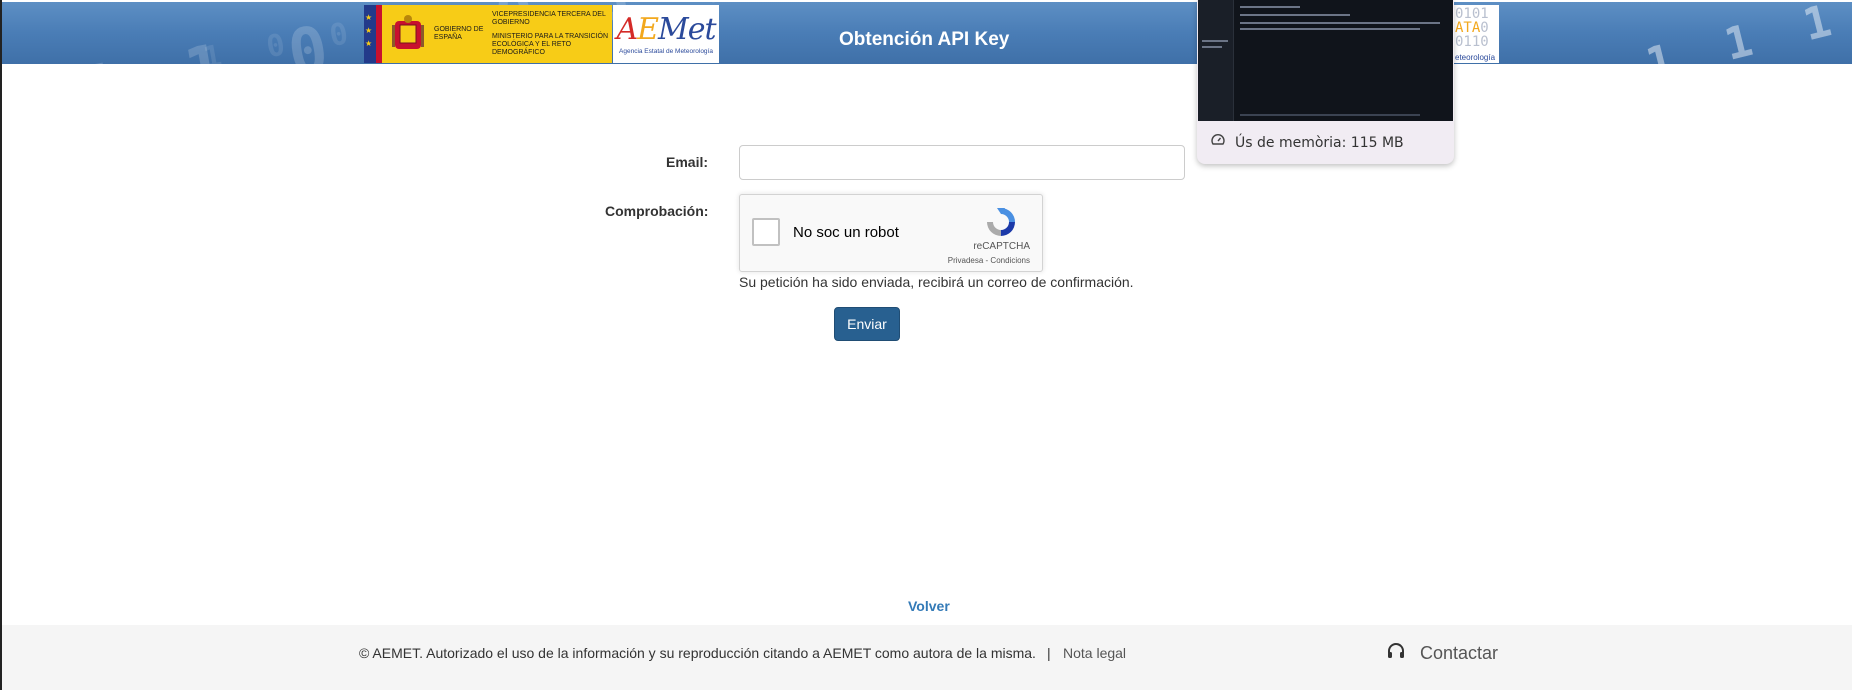  I want to click on contact-link: Contactar, so click(1442, 653).